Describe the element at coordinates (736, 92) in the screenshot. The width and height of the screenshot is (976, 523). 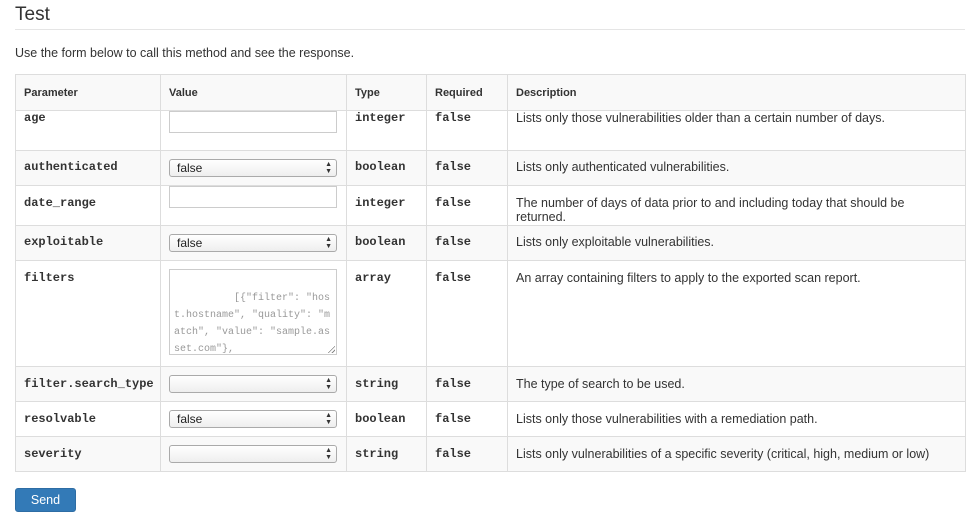
I see `header-description: Description` at that location.